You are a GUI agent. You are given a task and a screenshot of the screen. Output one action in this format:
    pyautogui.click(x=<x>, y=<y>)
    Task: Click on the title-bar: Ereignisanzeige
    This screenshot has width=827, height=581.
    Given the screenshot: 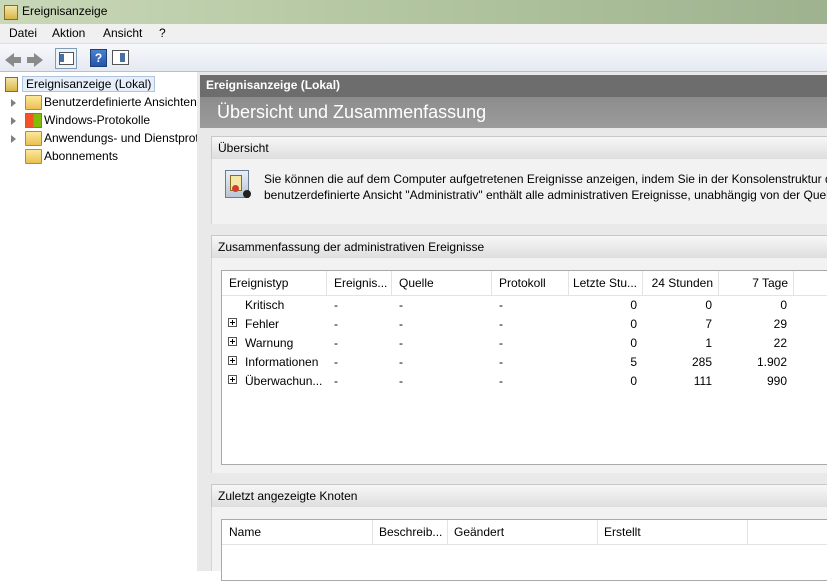 What is the action you would take?
    pyautogui.click(x=413, y=12)
    